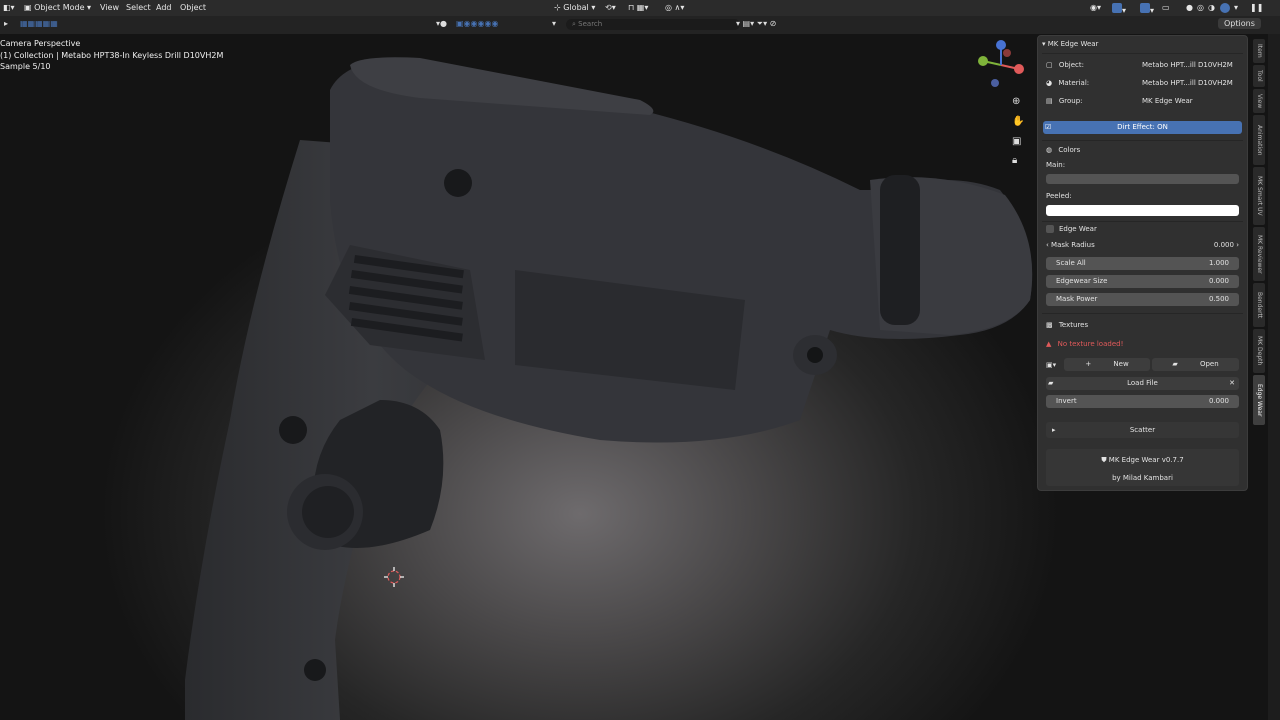 The width and height of the screenshot is (1280, 720). I want to click on panel-title: MK Edge Wear, so click(1073, 44).